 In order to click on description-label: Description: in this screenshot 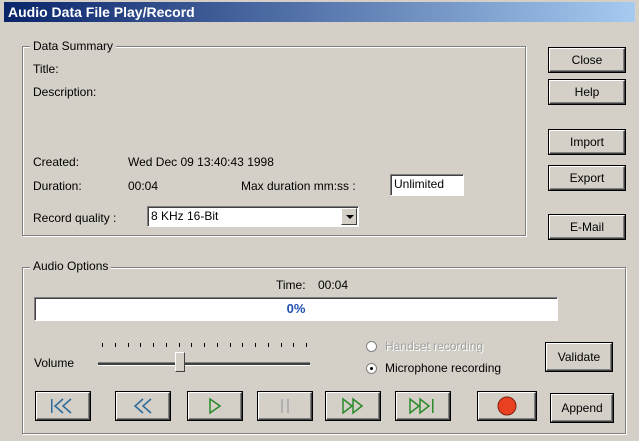, I will do `click(65, 92)`.